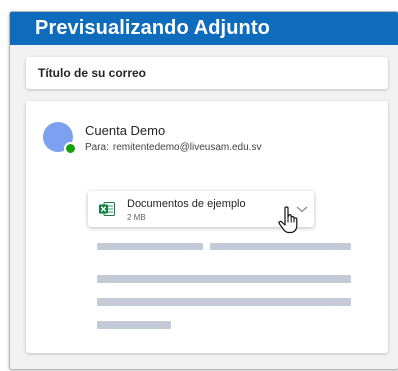 The height and width of the screenshot is (371, 398). I want to click on title-bar: Previsualizando Adjunto, so click(204, 28).